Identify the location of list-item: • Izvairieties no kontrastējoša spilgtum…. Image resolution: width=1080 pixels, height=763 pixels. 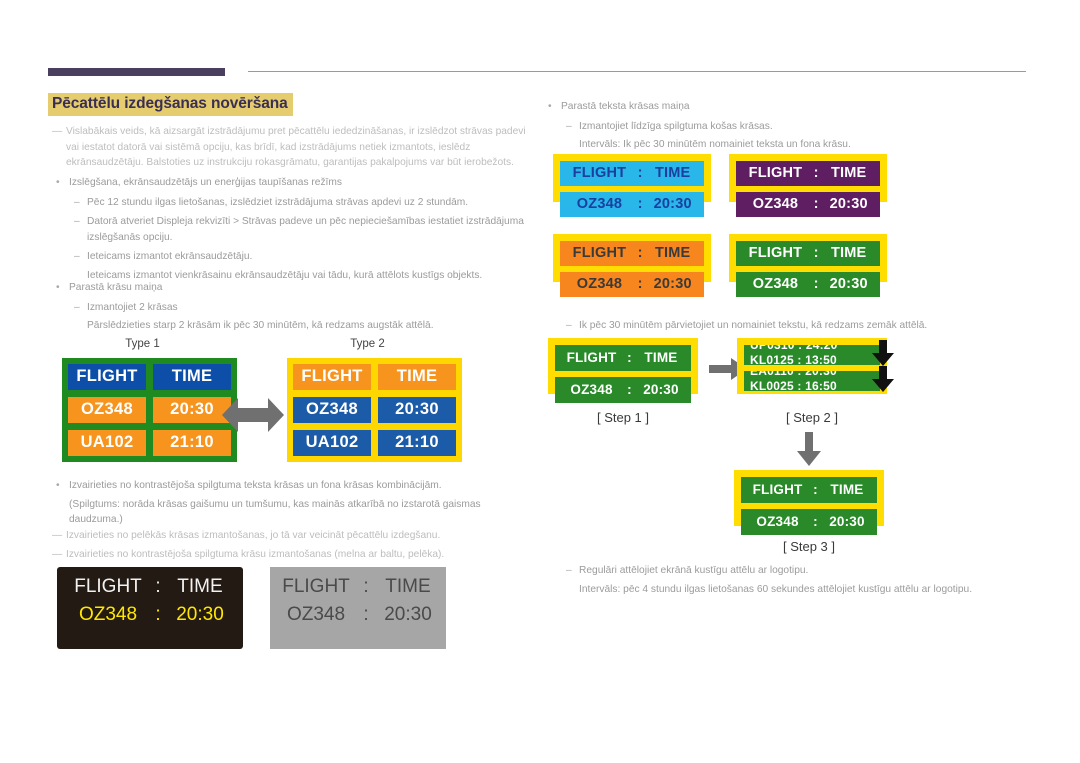
(296, 486).